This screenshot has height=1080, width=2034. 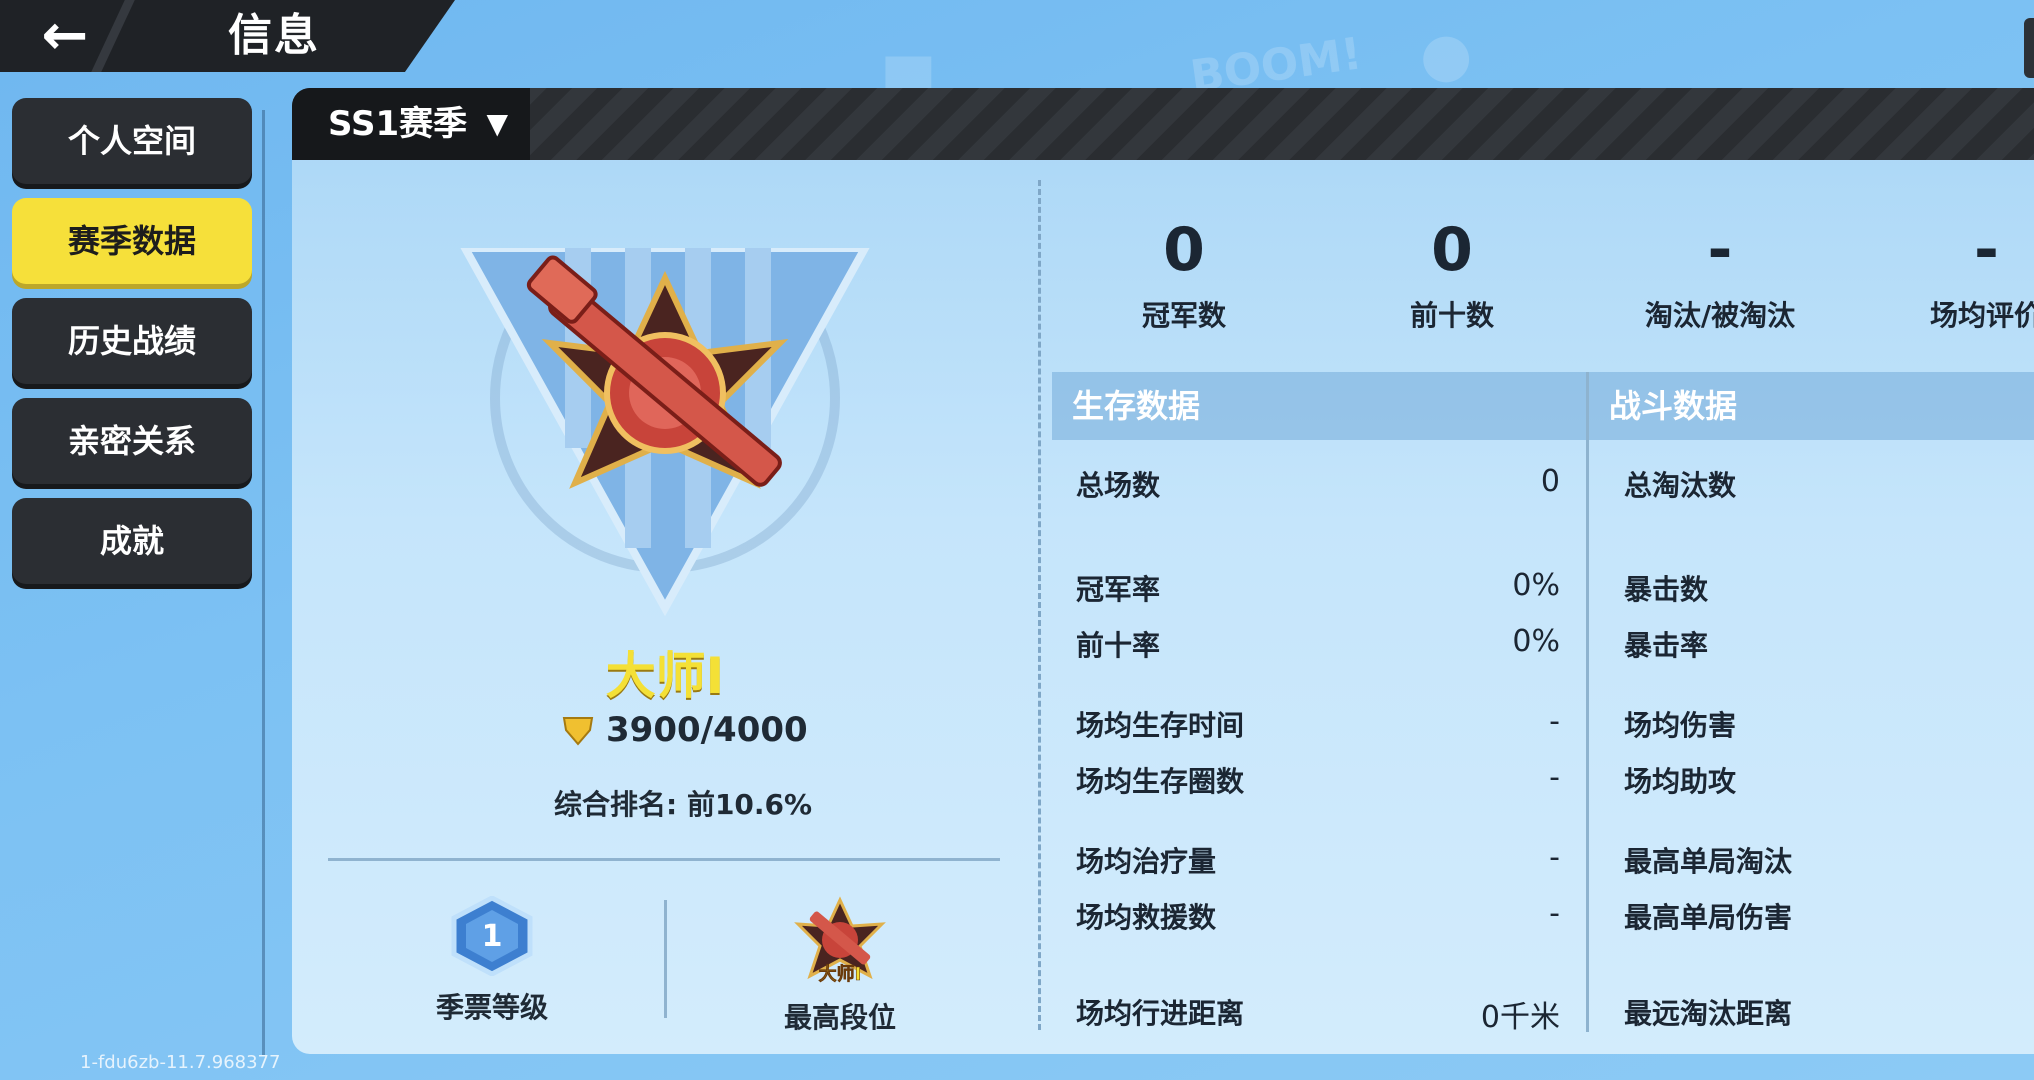 I want to click on season-pass-icon: 1, so click(x=492, y=936).